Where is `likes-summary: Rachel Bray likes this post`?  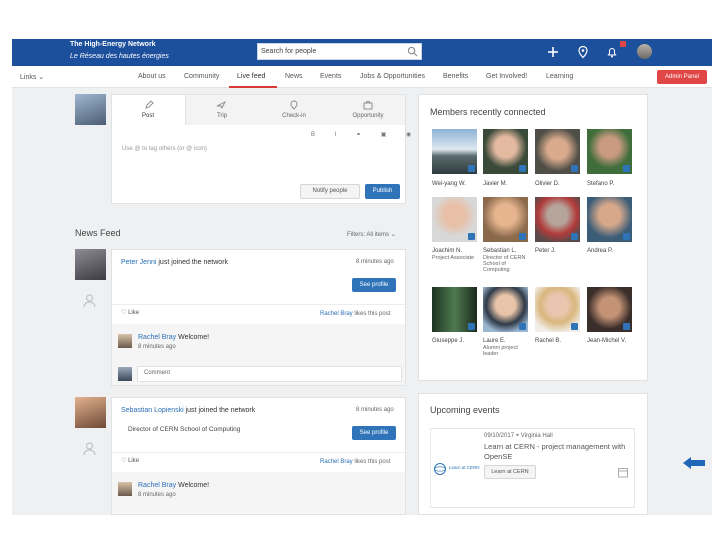
likes-summary: Rachel Bray likes this post is located at coordinates (355, 462).